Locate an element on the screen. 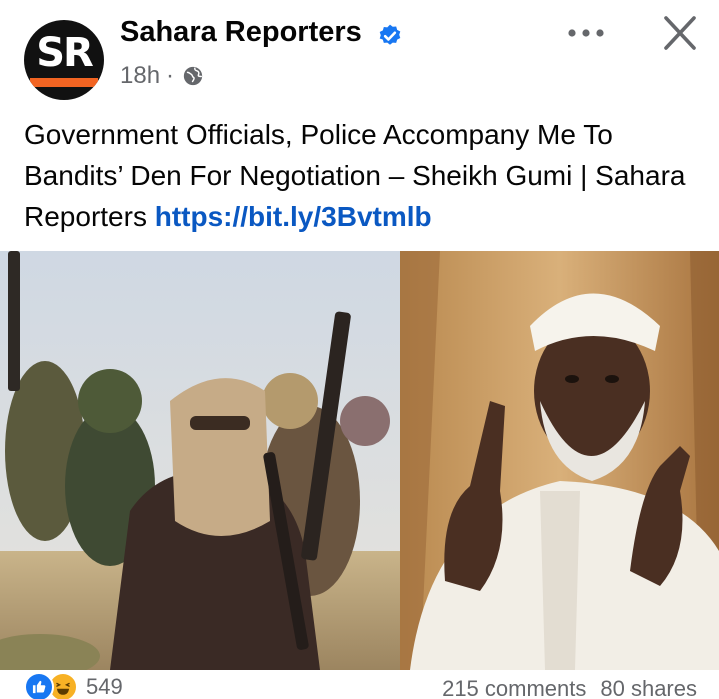 This screenshot has width=719, height=699. close-icon is located at coordinates (680, 33).